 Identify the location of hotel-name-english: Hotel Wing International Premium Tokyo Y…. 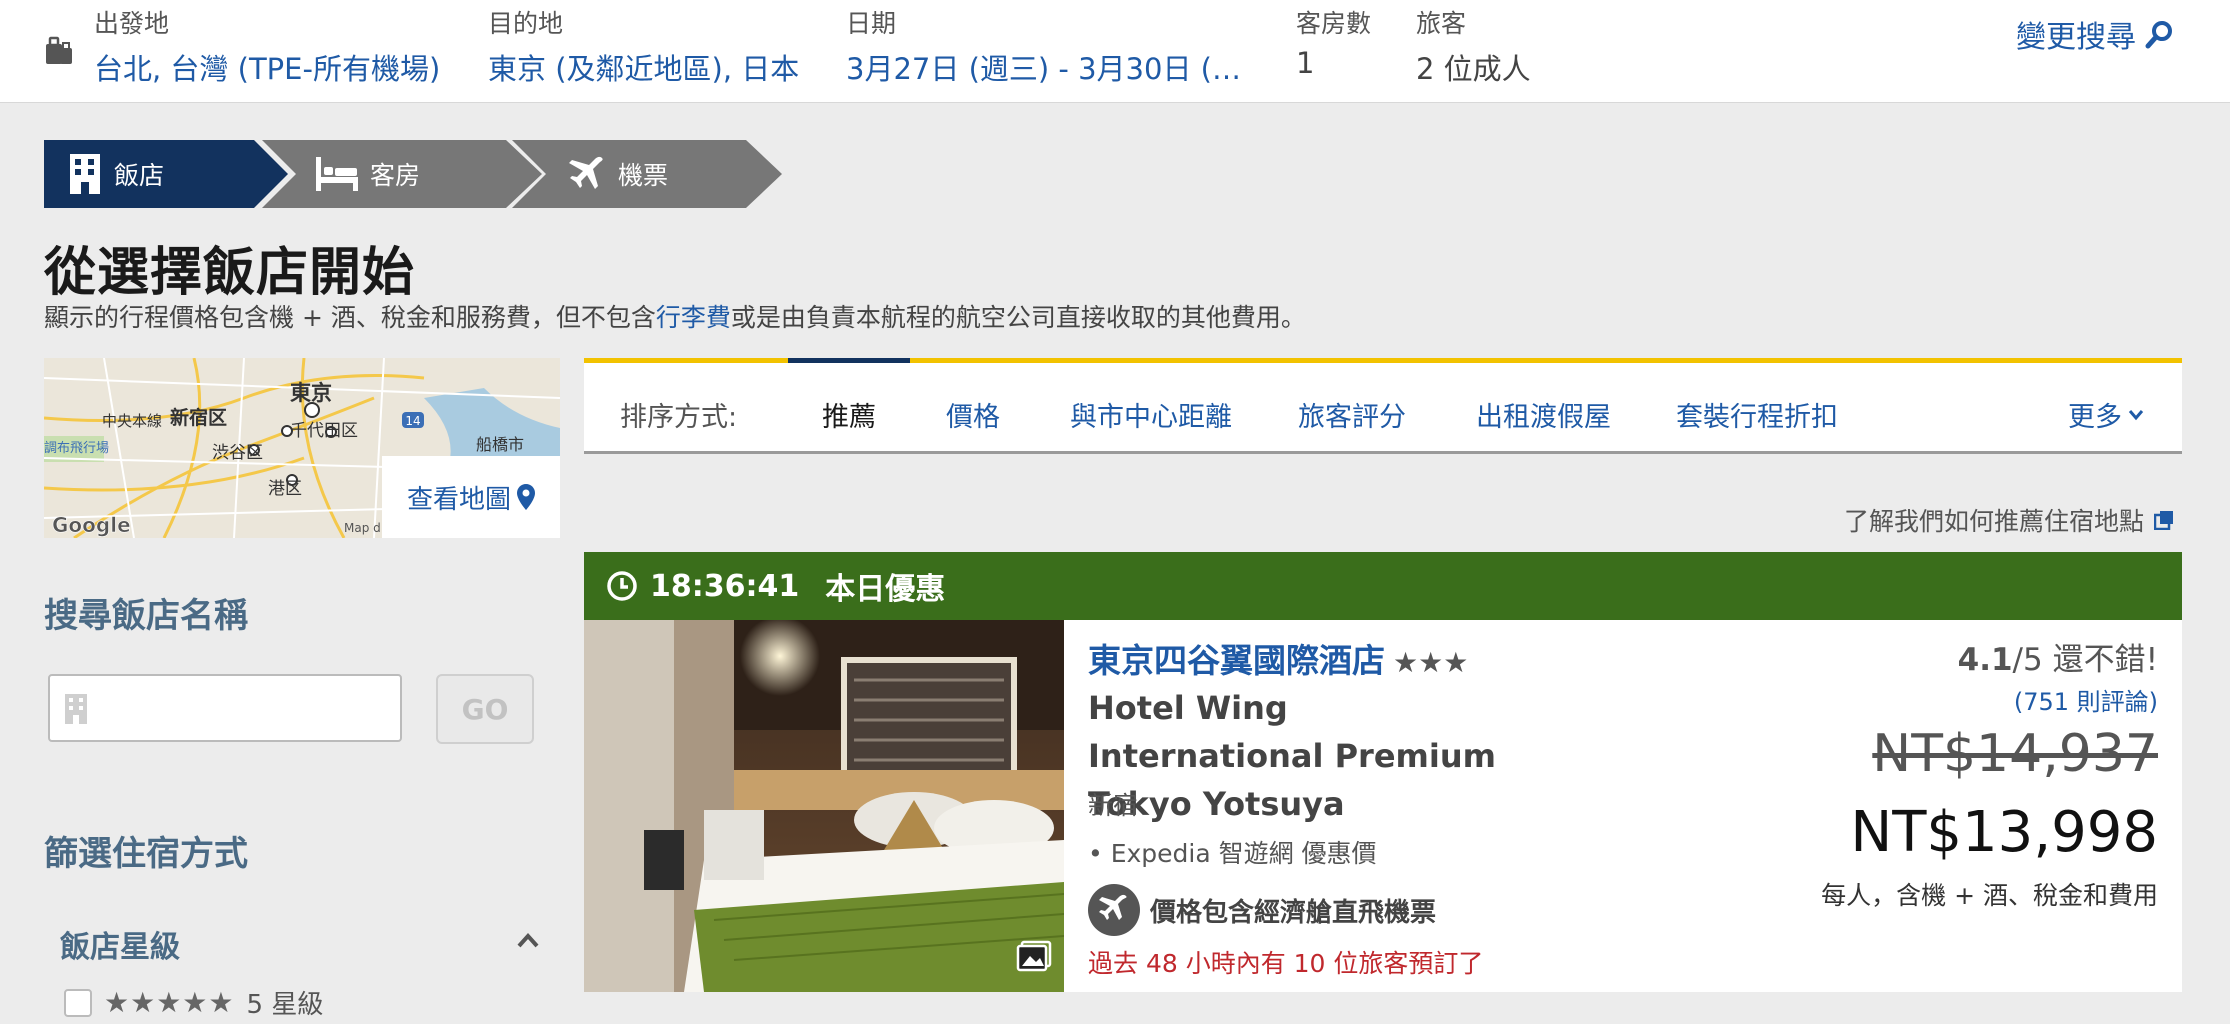
(1292, 756).